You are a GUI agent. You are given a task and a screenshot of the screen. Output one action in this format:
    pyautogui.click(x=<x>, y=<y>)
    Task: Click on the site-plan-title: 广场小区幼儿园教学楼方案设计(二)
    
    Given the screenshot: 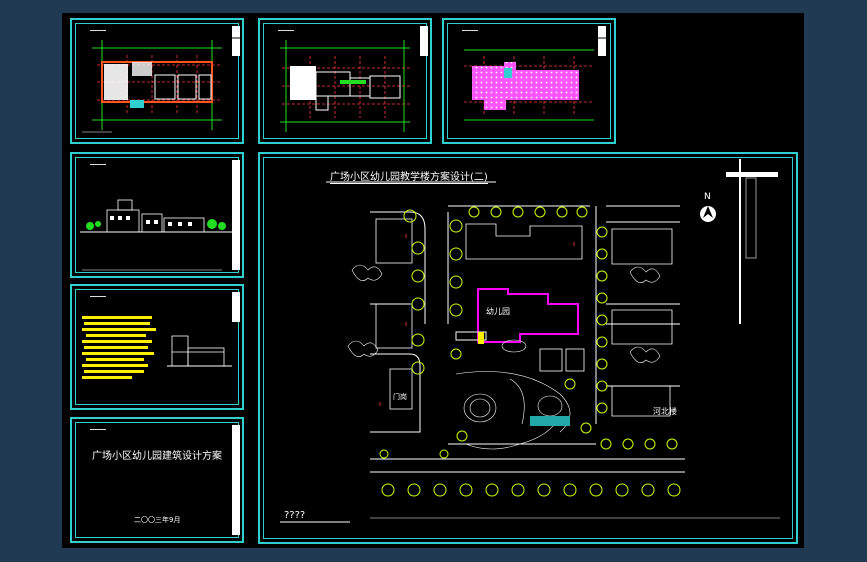 What is the action you would take?
    pyautogui.click(x=409, y=176)
    